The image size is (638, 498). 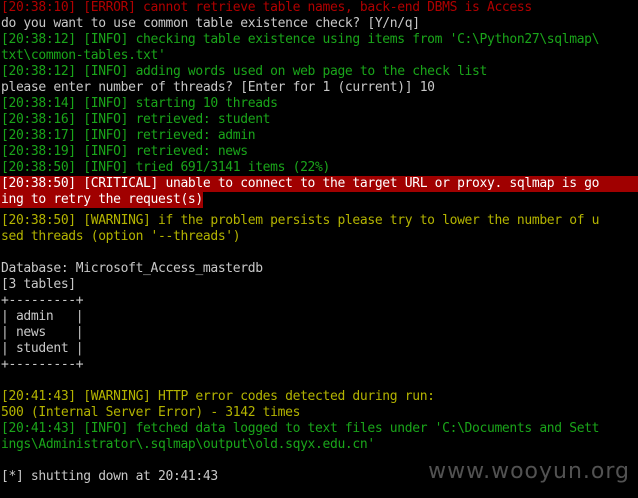 What do you see at coordinates (151, 412) in the screenshot?
I see `log-line-warning: 500 (Internal Server Error) - 3142 times` at bounding box center [151, 412].